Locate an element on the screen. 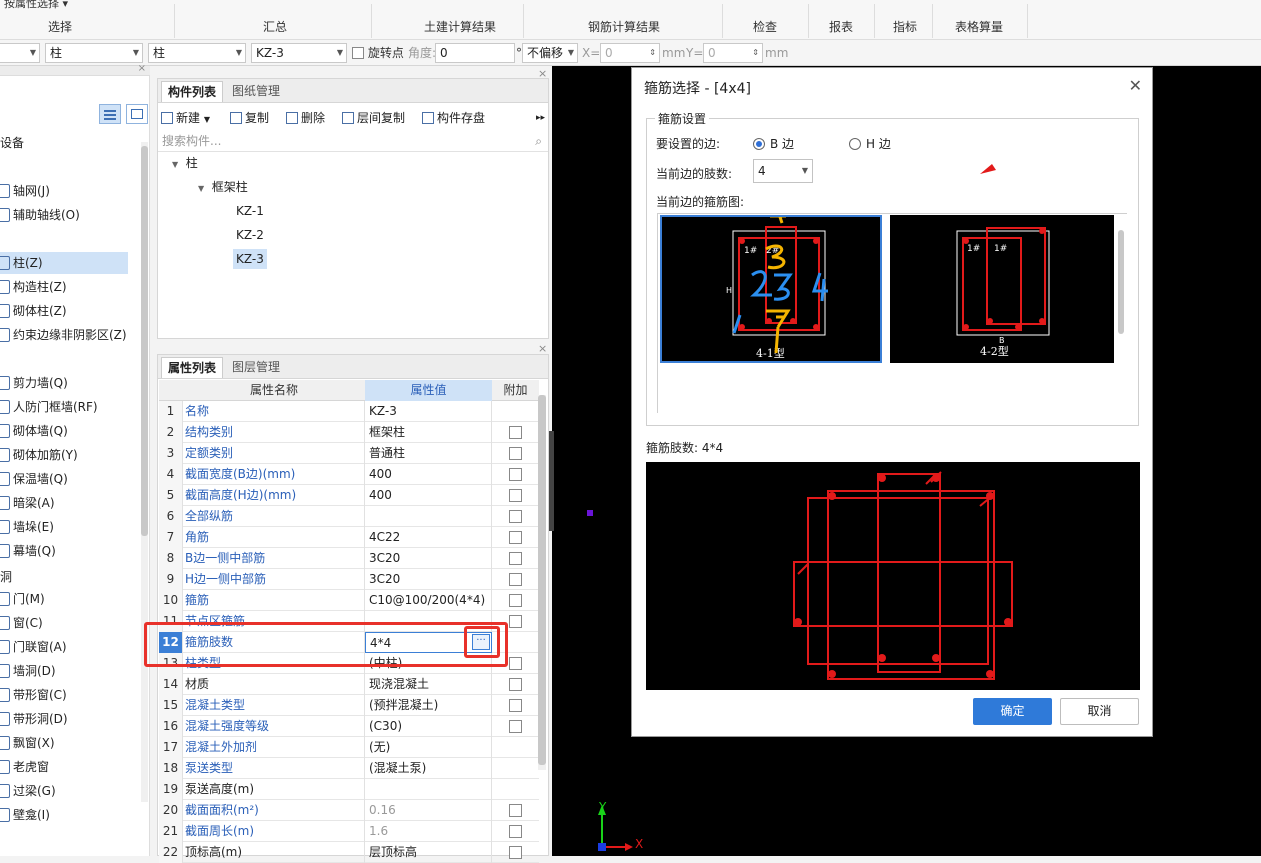 The image size is (1261, 863). table-row: 19 泵送高度(m) is located at coordinates (349, 789).